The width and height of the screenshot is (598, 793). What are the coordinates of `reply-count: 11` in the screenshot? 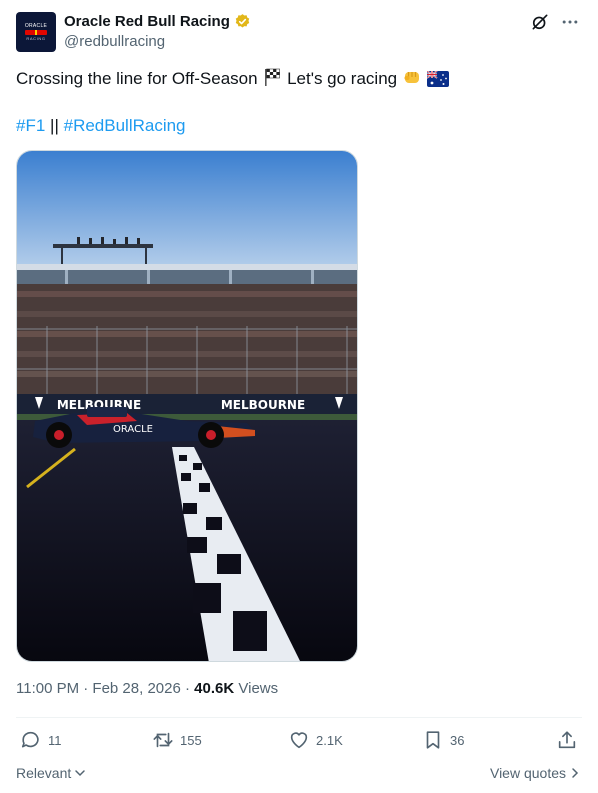 It's located at (55, 740).